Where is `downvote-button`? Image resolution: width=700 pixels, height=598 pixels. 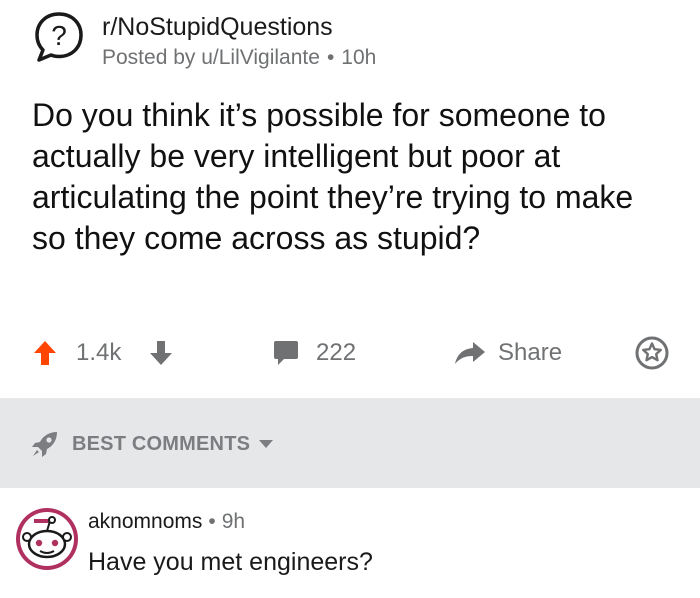 downvote-button is located at coordinates (161, 353).